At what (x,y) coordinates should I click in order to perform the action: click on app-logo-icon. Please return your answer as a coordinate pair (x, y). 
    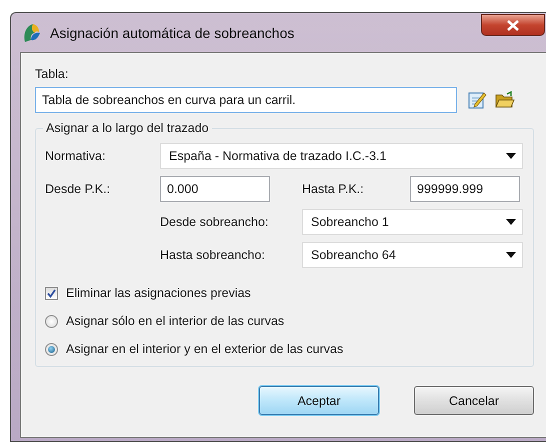
    Looking at the image, I should click on (32, 33).